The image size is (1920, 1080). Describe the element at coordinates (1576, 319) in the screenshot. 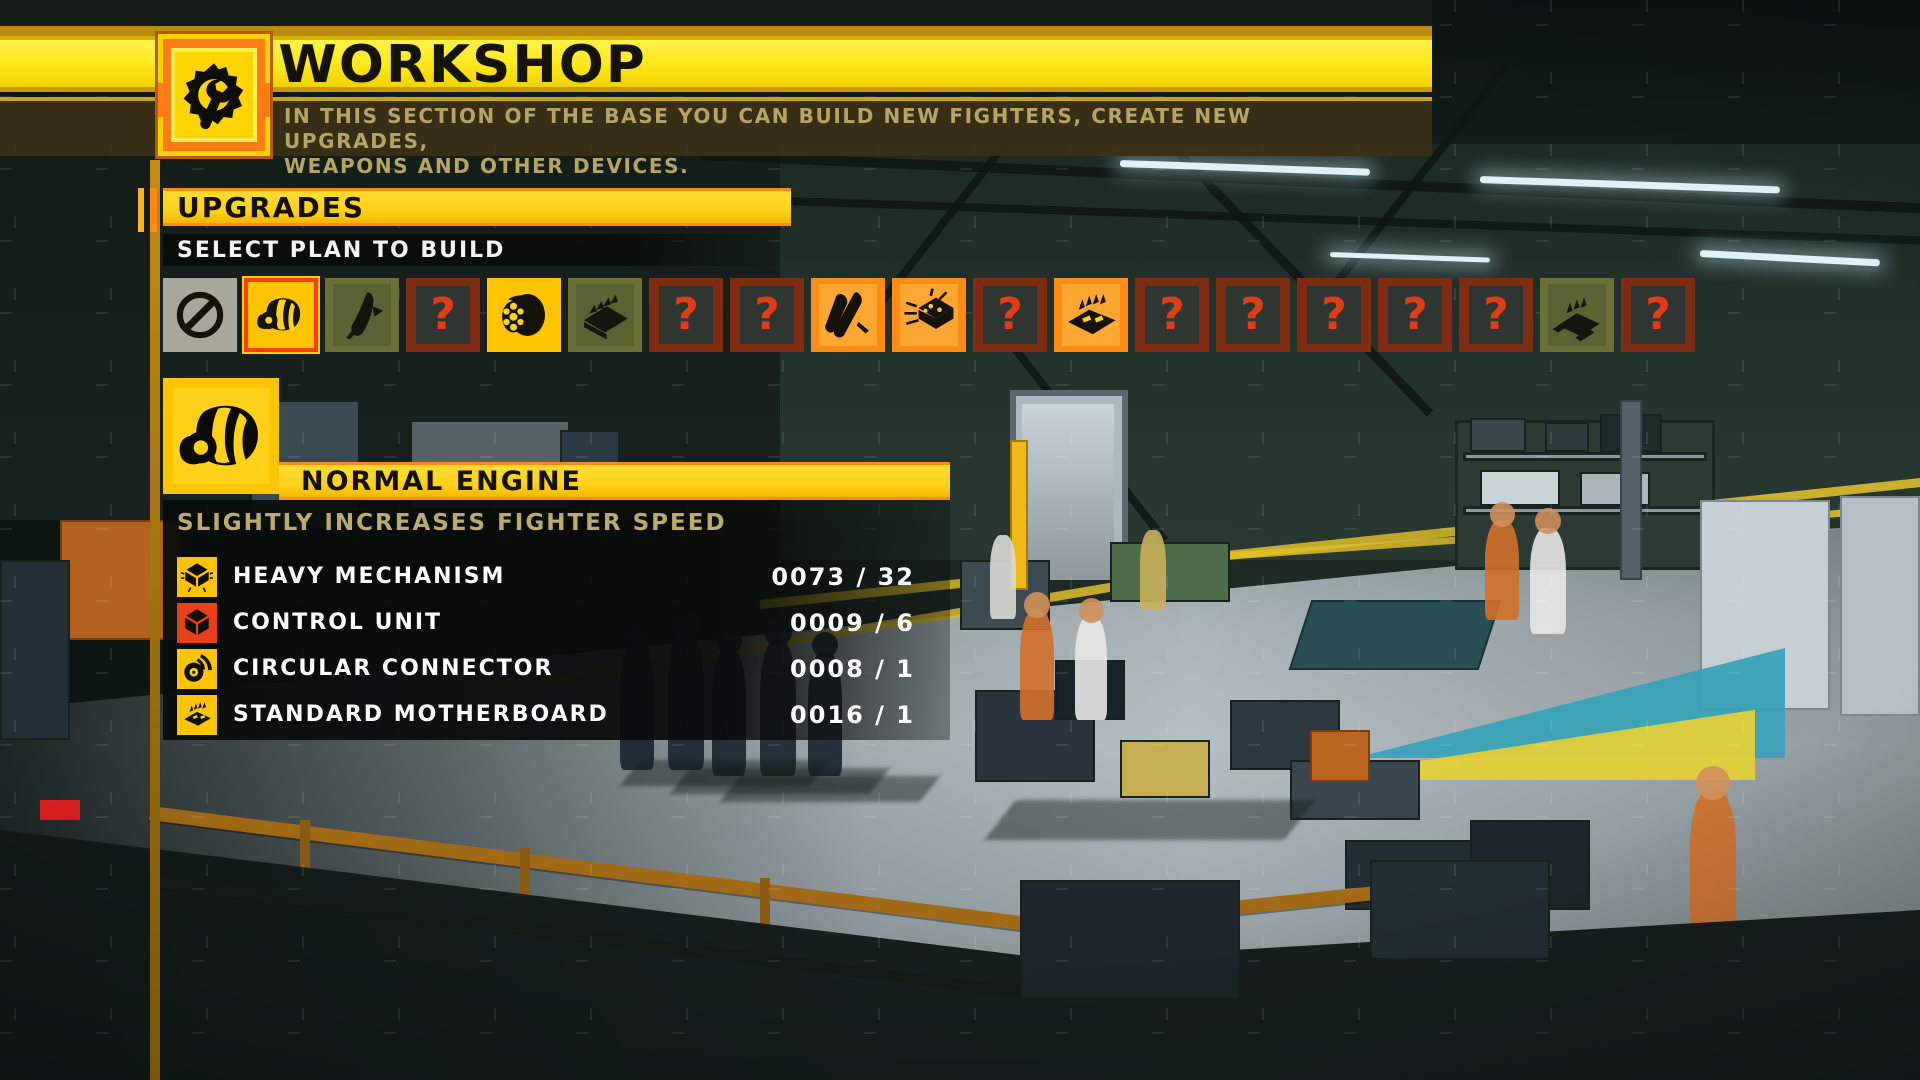

I see `circuit-module-icon` at that location.